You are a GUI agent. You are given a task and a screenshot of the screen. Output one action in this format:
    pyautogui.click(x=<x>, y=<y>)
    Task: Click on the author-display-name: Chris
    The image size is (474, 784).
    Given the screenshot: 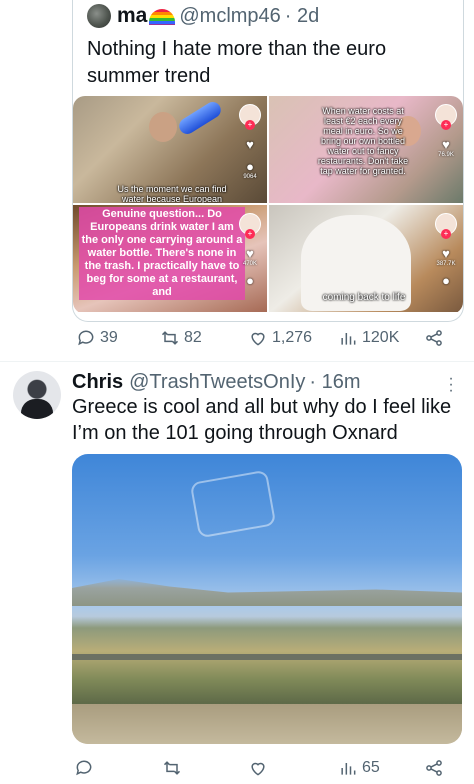 What is the action you would take?
    pyautogui.click(x=97, y=382)
    